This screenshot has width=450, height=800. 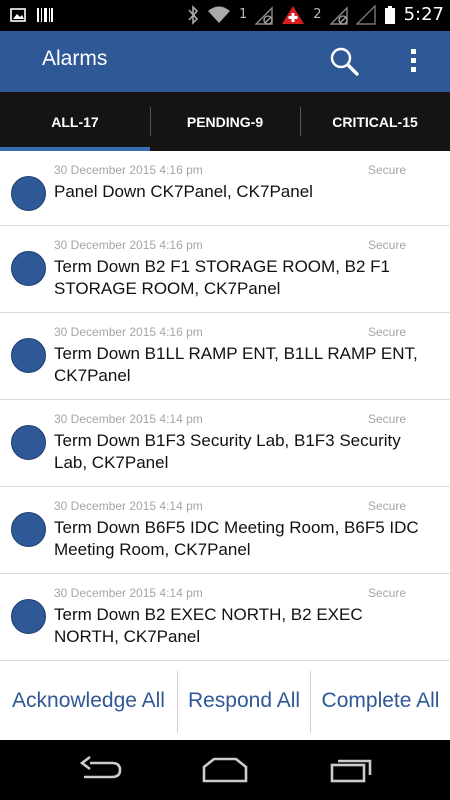 I want to click on back-button, so click(x=100, y=772).